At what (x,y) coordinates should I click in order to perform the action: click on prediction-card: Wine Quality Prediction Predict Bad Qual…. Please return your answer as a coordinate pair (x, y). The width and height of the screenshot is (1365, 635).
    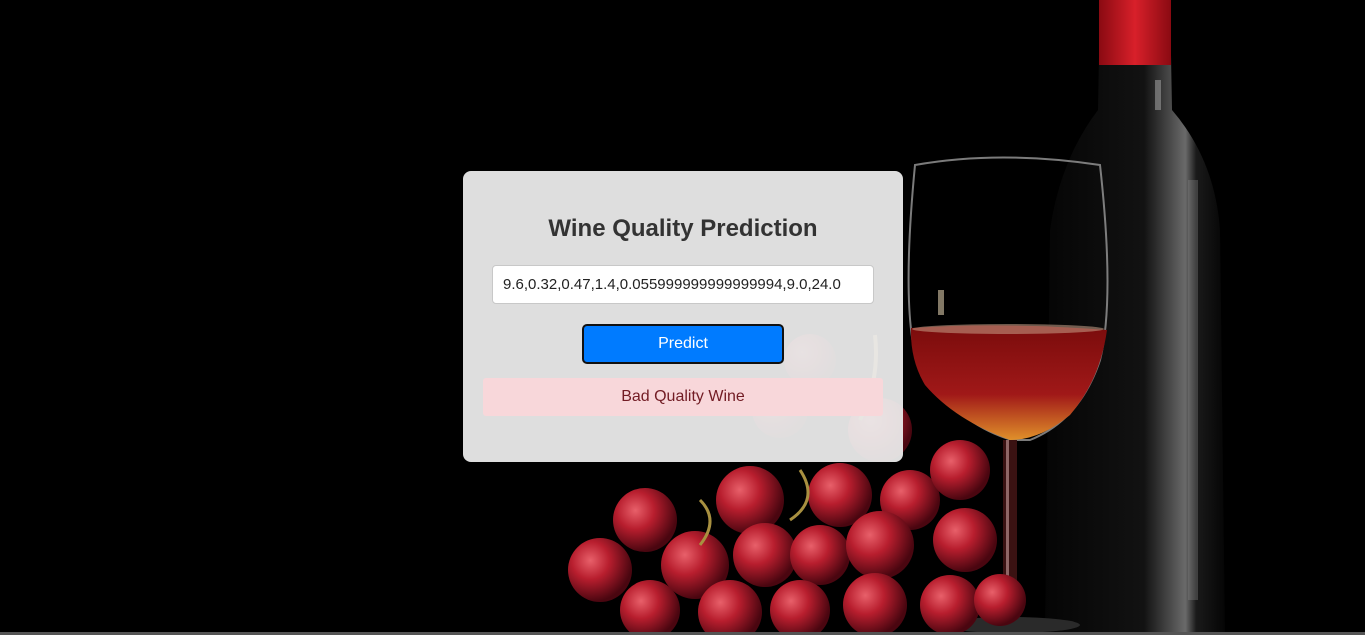
    Looking at the image, I should click on (683, 316).